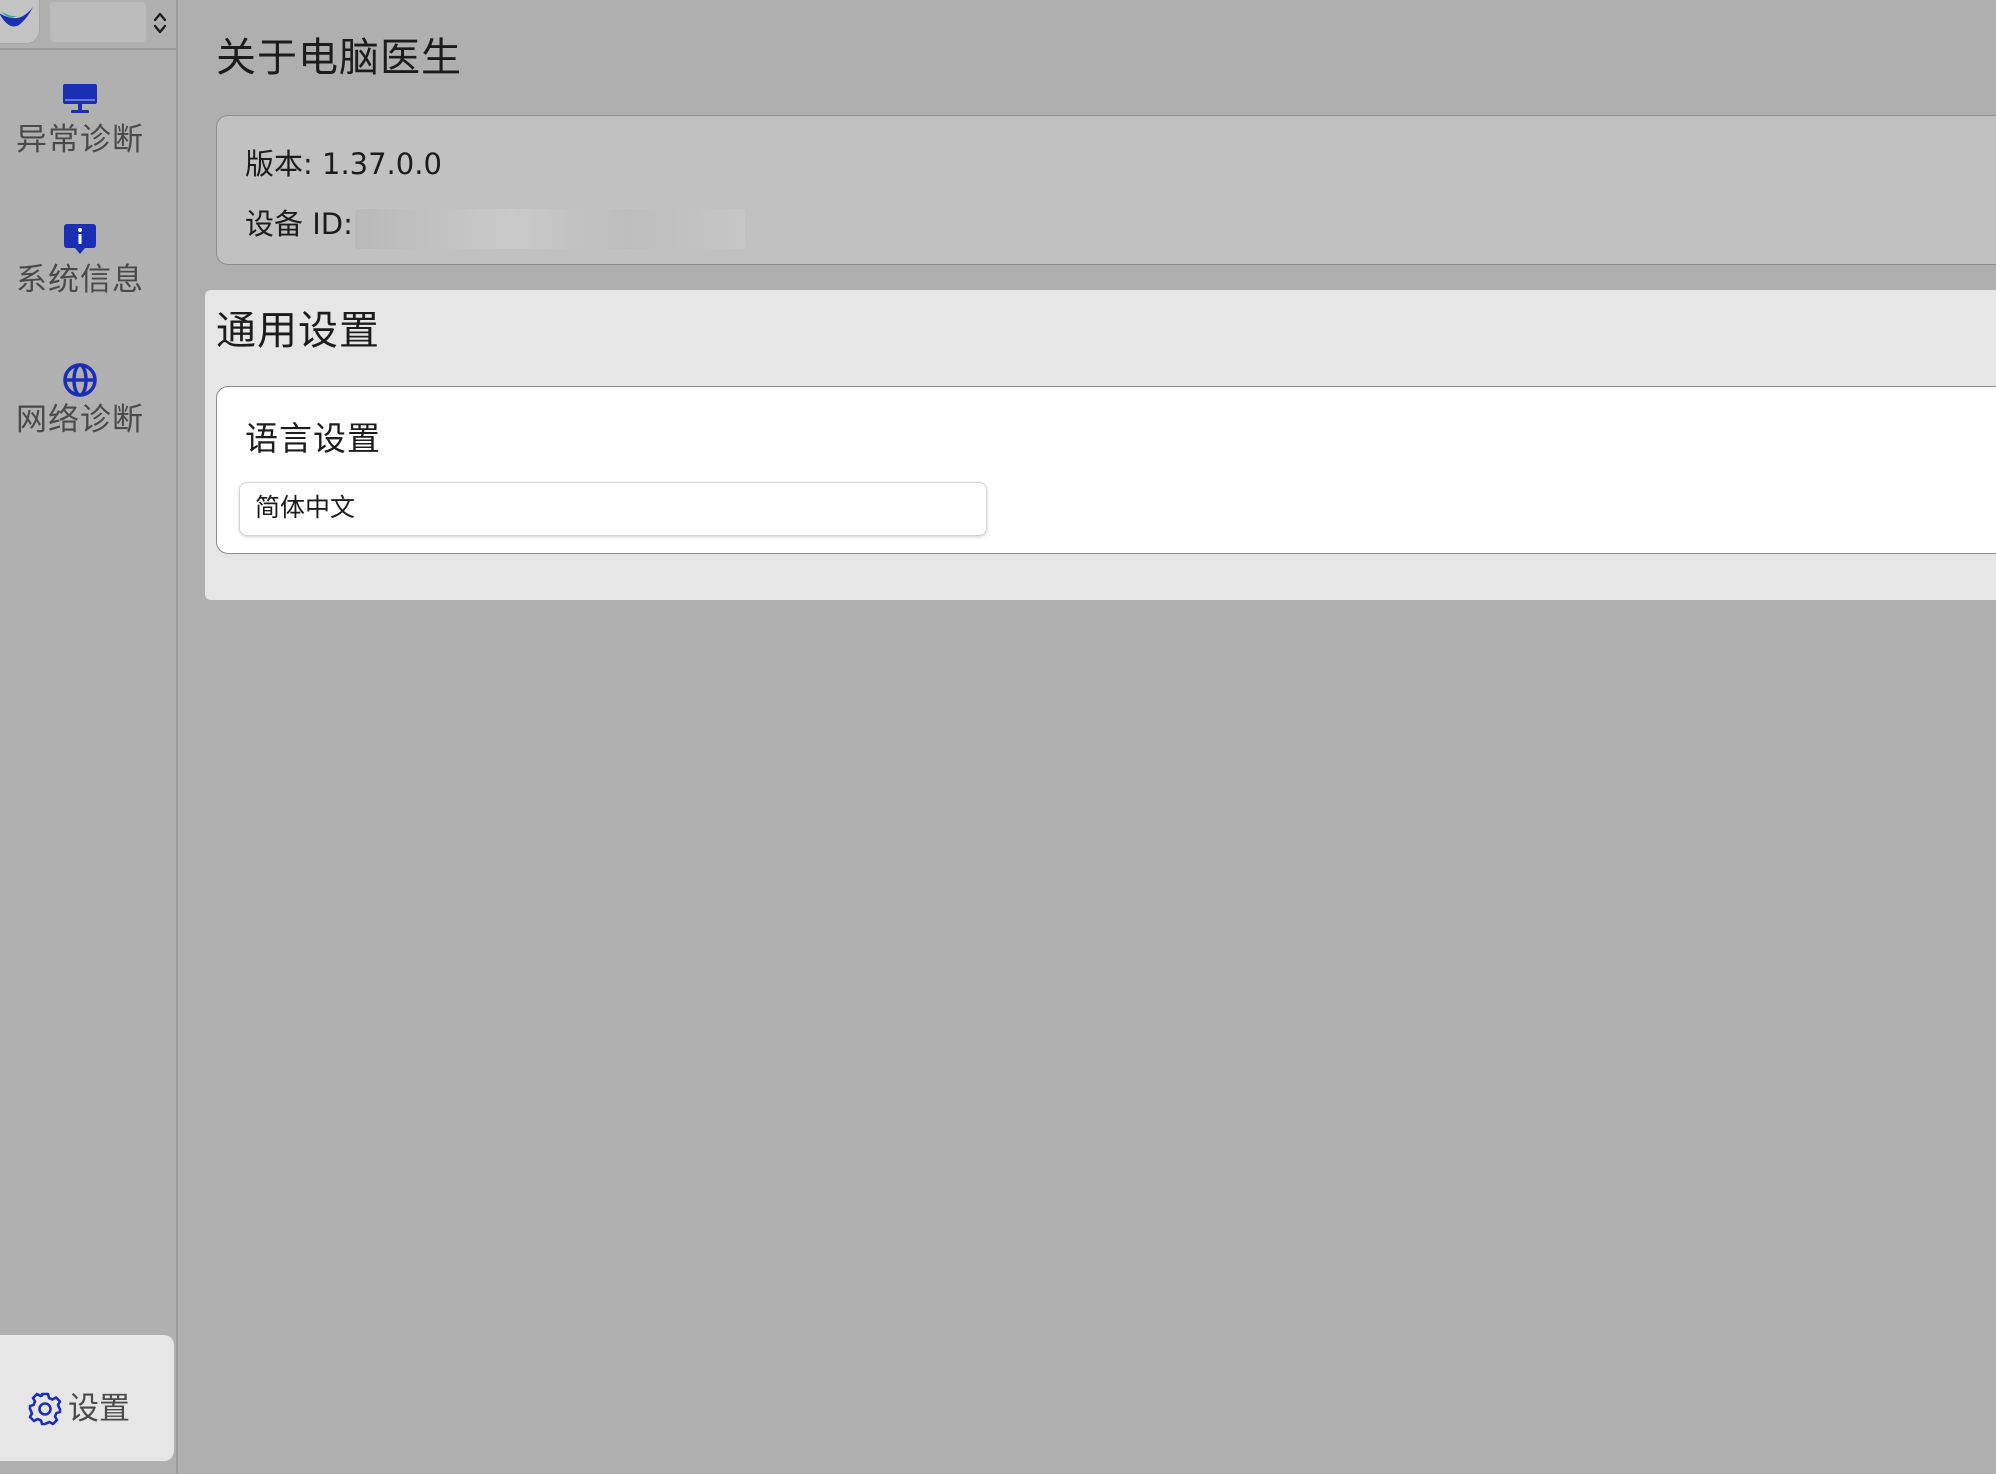 The width and height of the screenshot is (1996, 1474). I want to click on app-switcher, so click(88, 25).